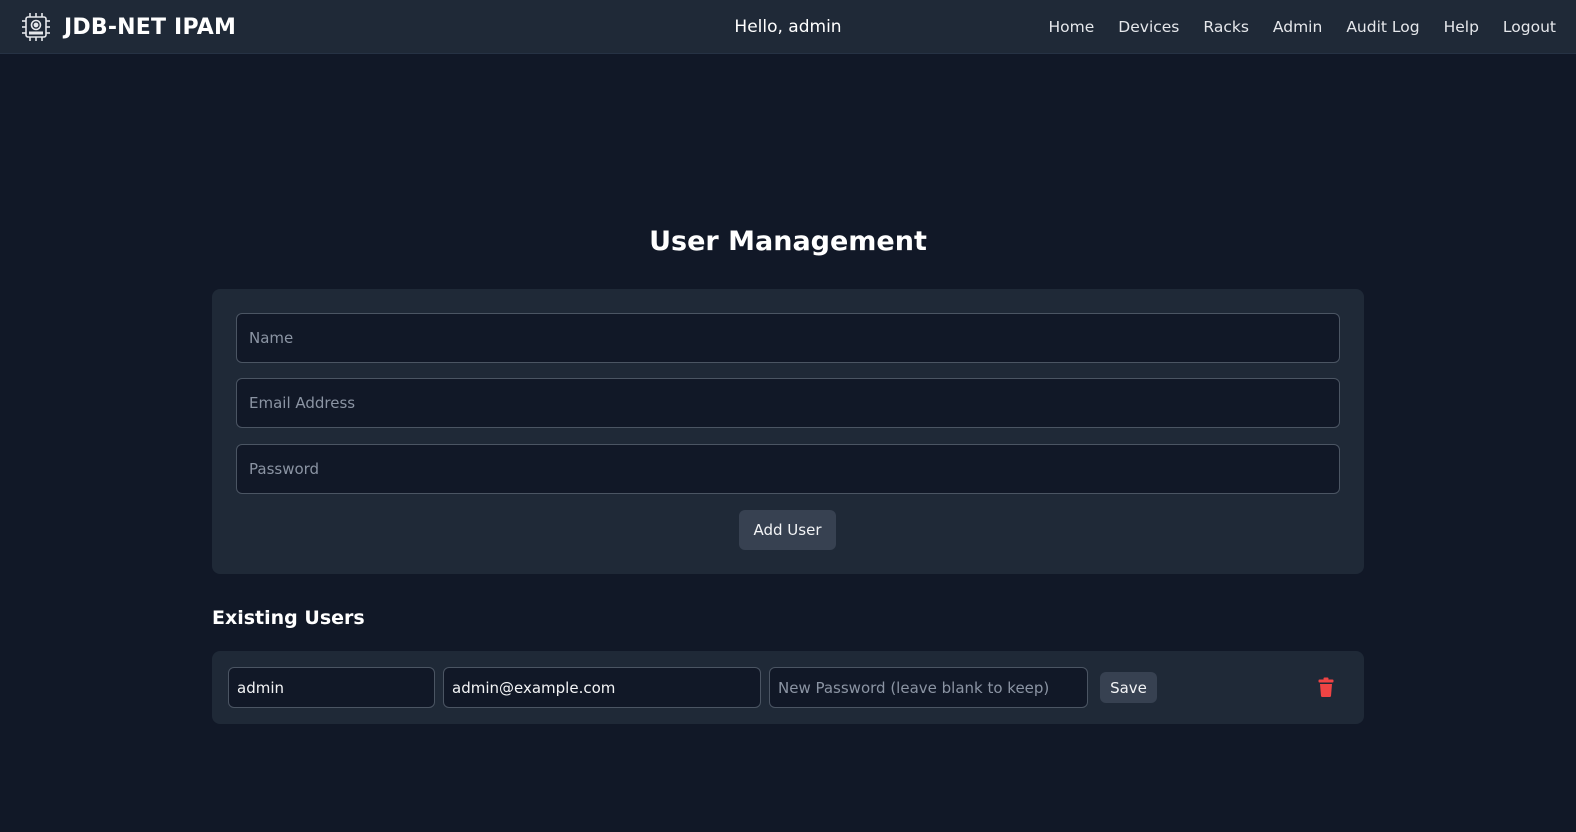  I want to click on nav-racks: Racks, so click(1226, 27).